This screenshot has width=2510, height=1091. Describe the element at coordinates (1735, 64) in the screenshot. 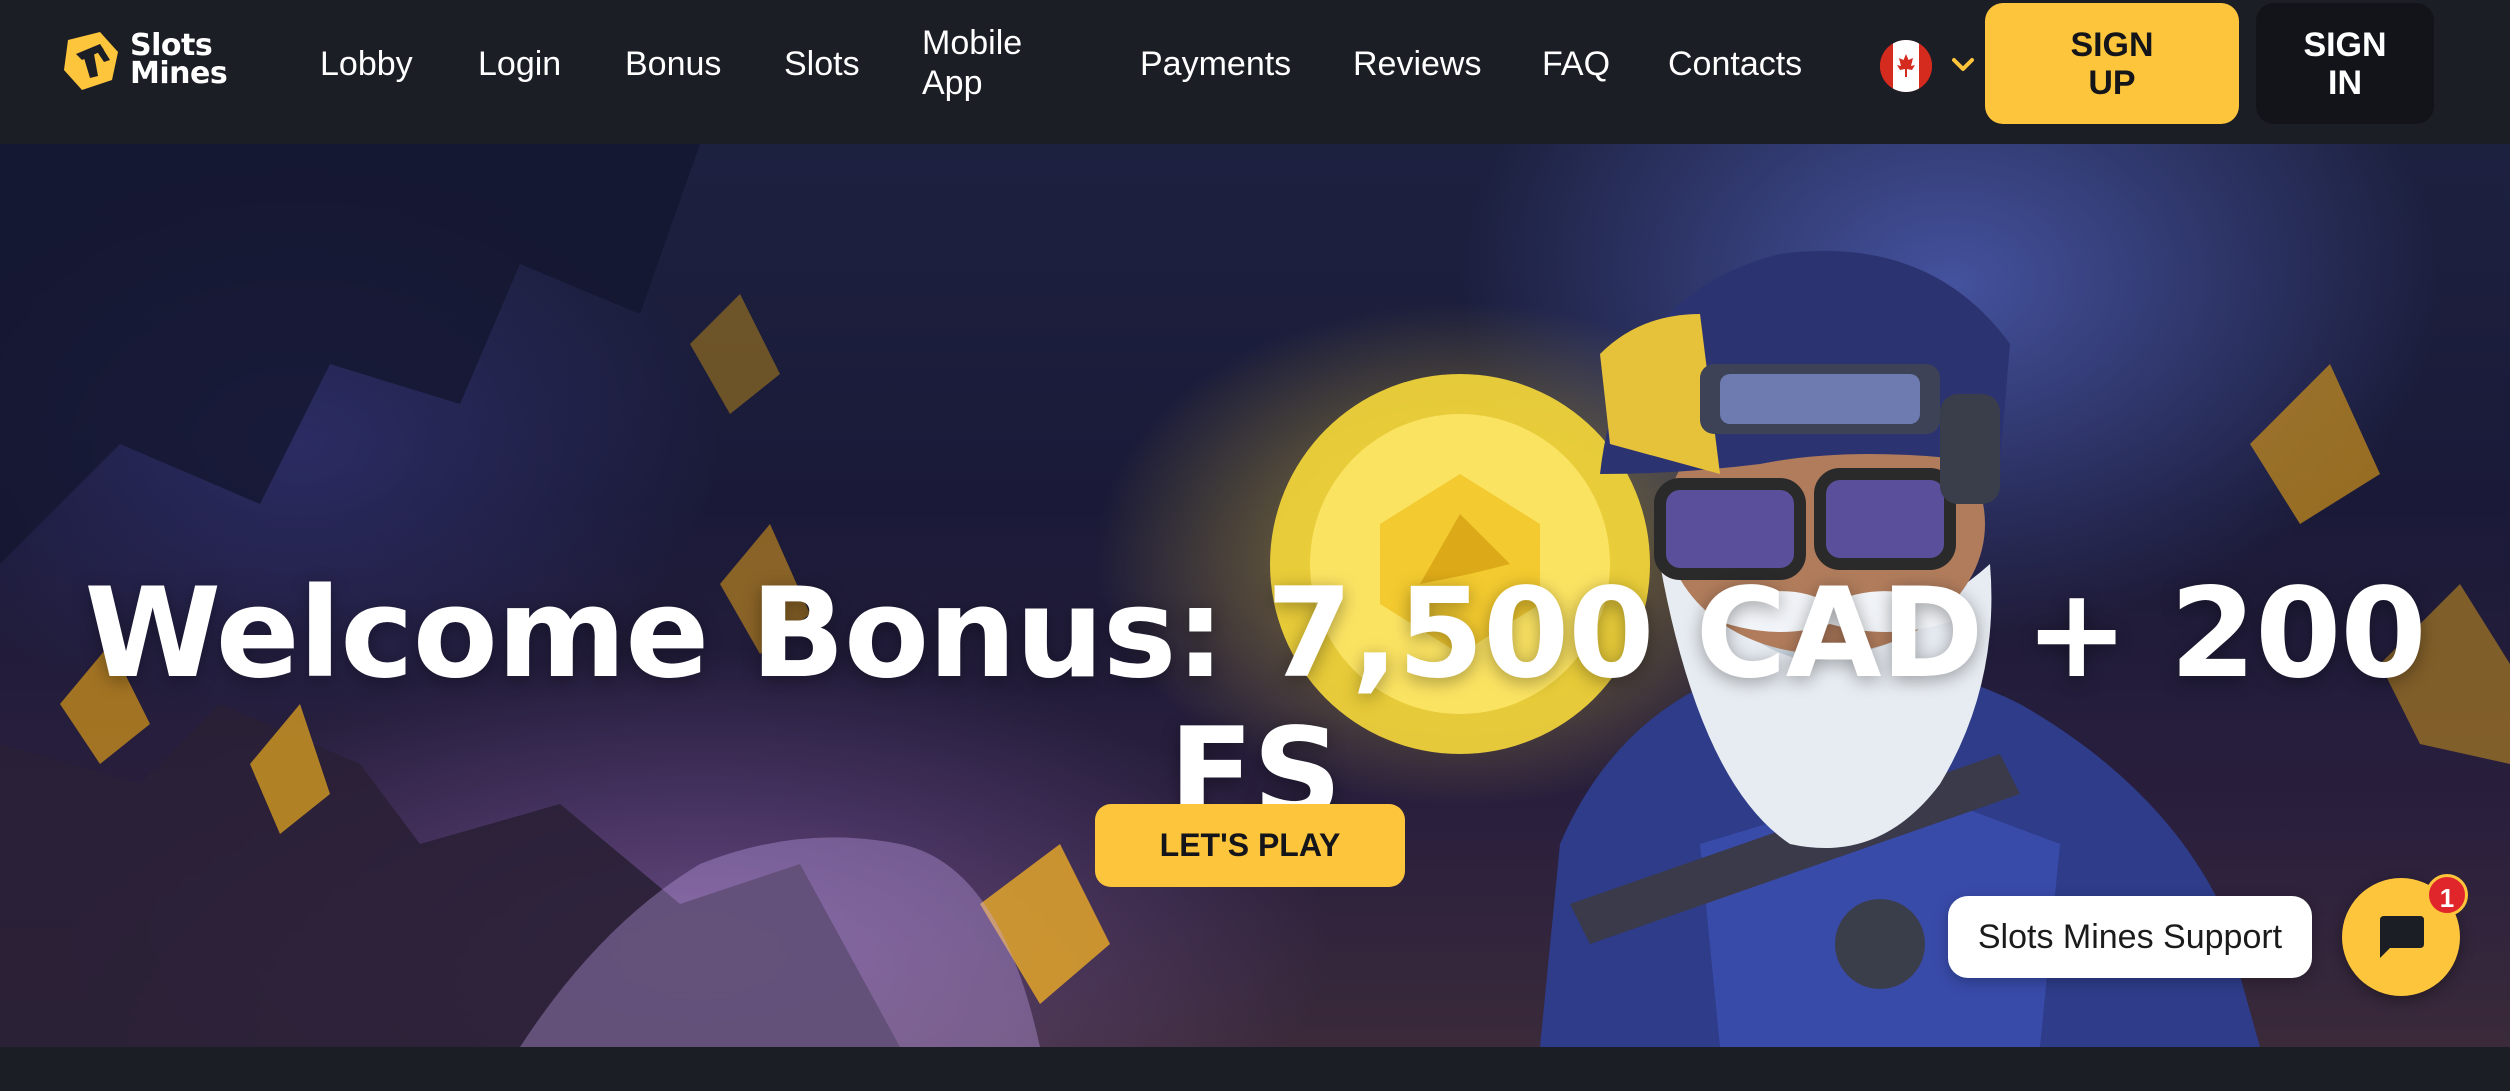

I see `nav-contacts: Contacts` at that location.